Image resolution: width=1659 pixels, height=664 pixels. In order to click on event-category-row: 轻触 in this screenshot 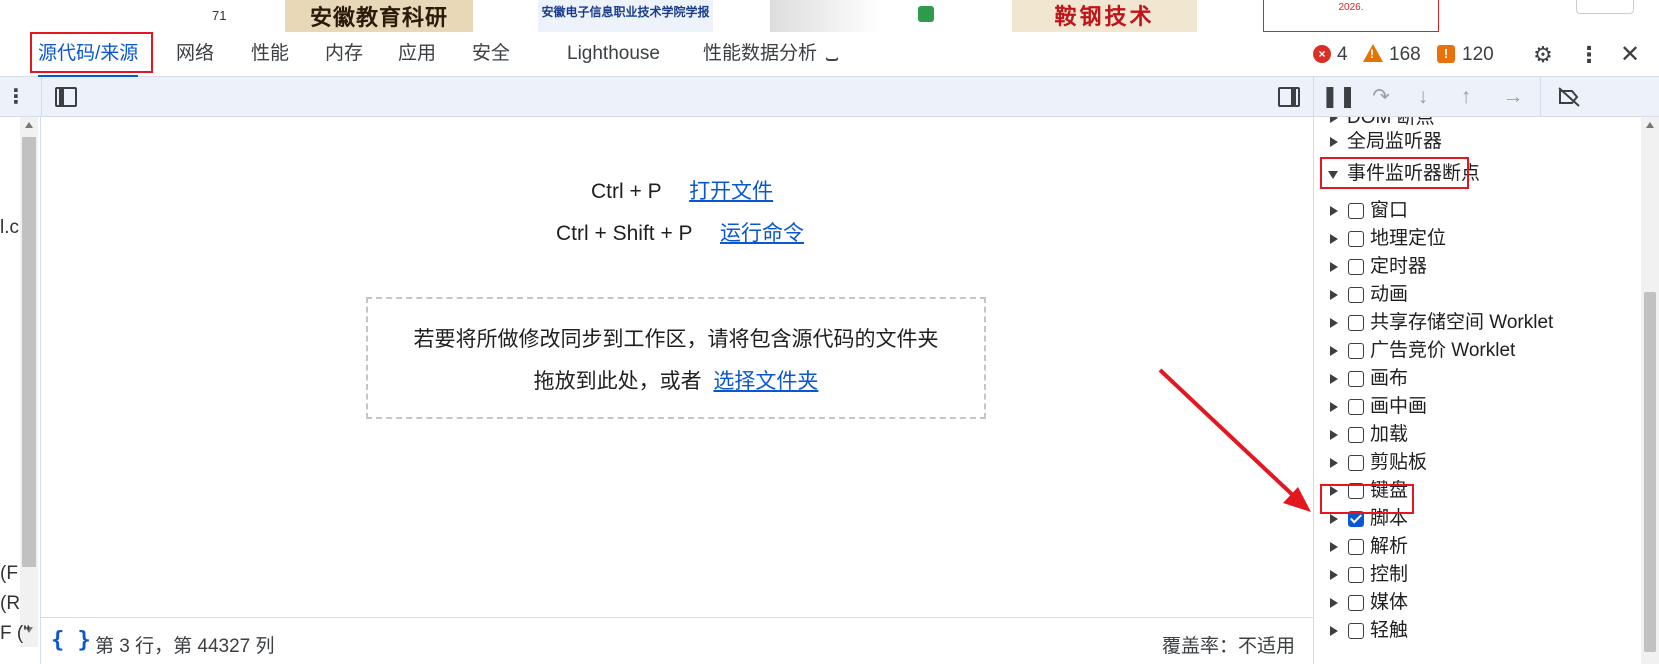, I will do `click(1474, 631)`.